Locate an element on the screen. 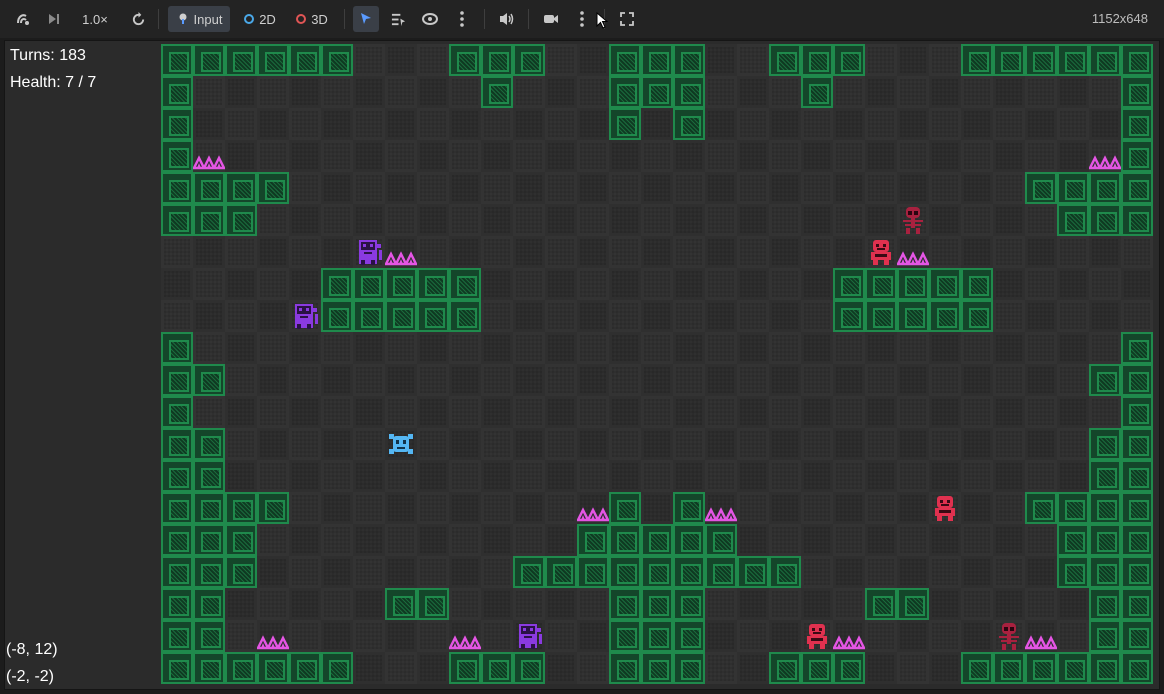 Image resolution: width=1164 pixels, height=694 pixels. mode-2d-label: 2D is located at coordinates (267, 19).